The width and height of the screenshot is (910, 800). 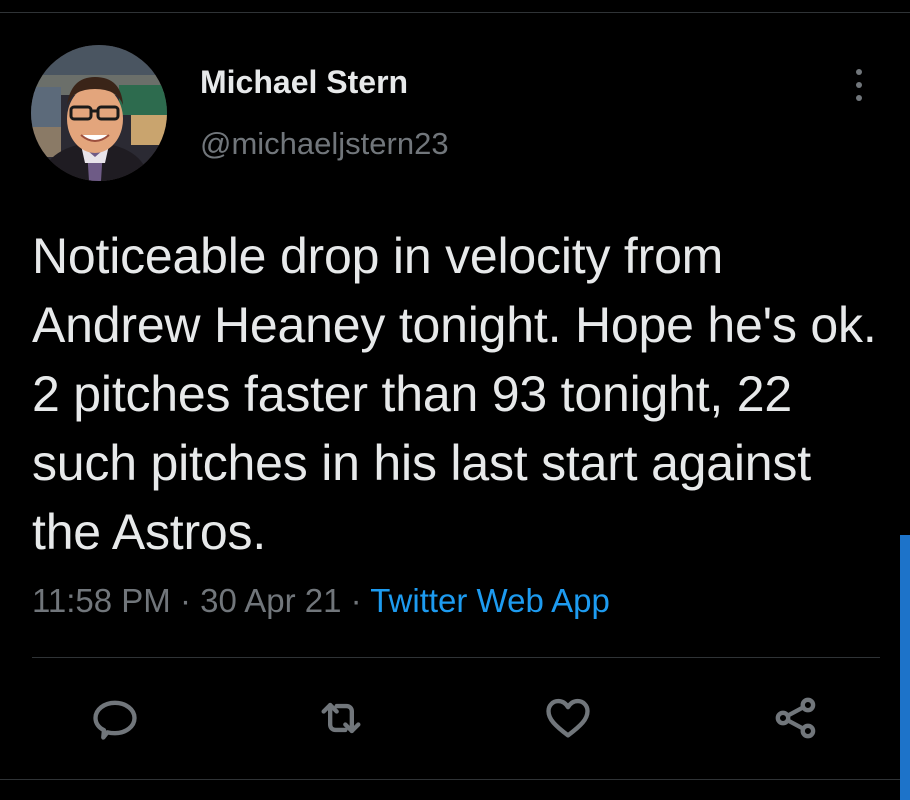 I want to click on scrollbar-thumb, so click(x=905, y=667).